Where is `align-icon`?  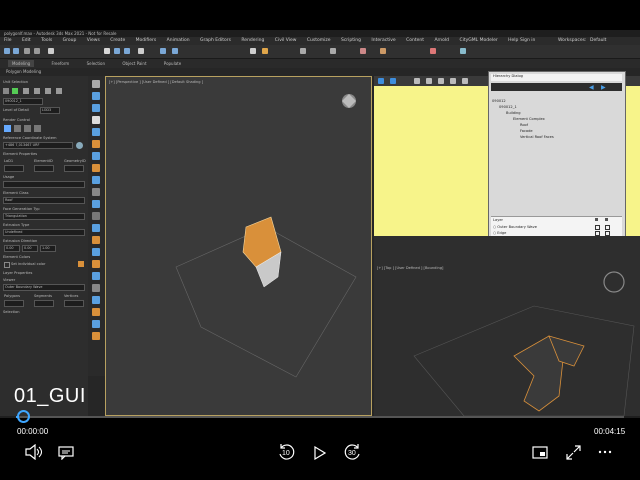 align-icon is located at coordinates (175, 51).